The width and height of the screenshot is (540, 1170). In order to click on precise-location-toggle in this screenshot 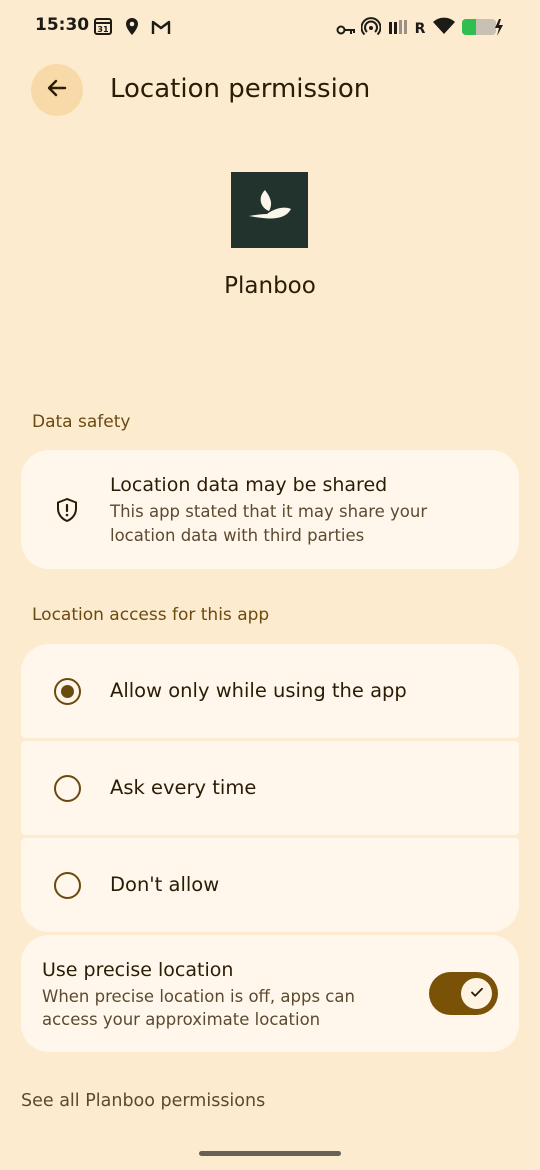, I will do `click(463, 993)`.